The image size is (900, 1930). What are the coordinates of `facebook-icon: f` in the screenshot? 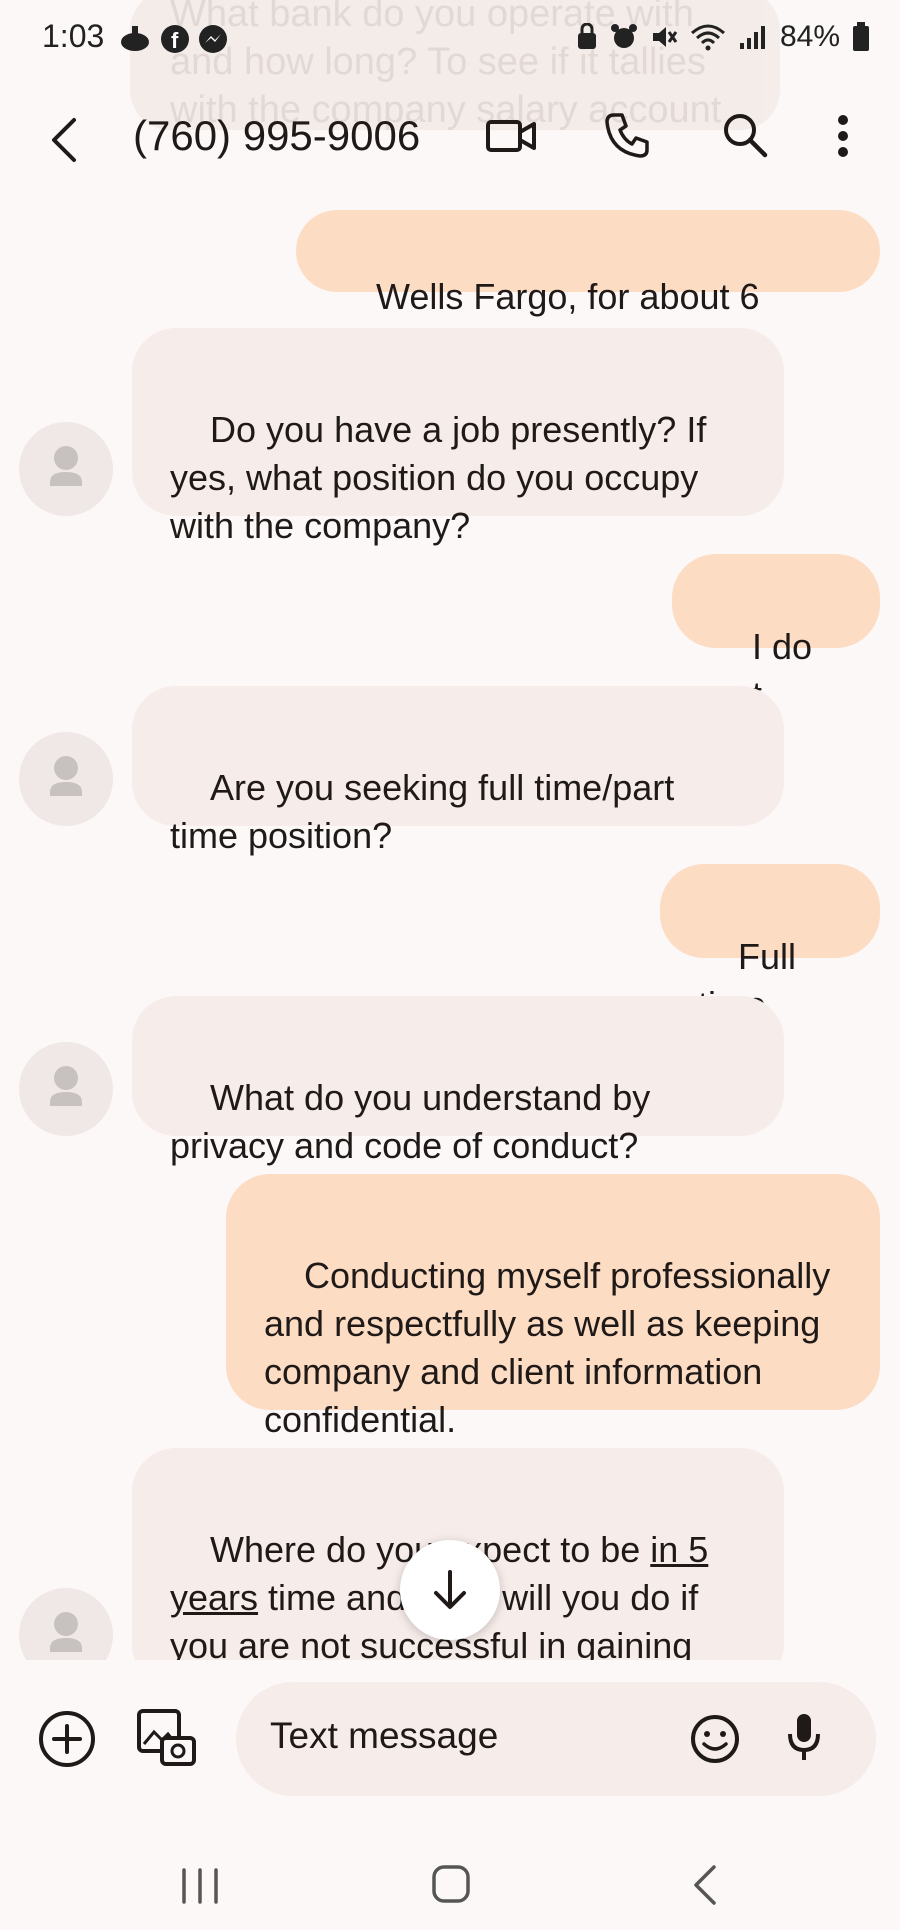 It's located at (175, 39).